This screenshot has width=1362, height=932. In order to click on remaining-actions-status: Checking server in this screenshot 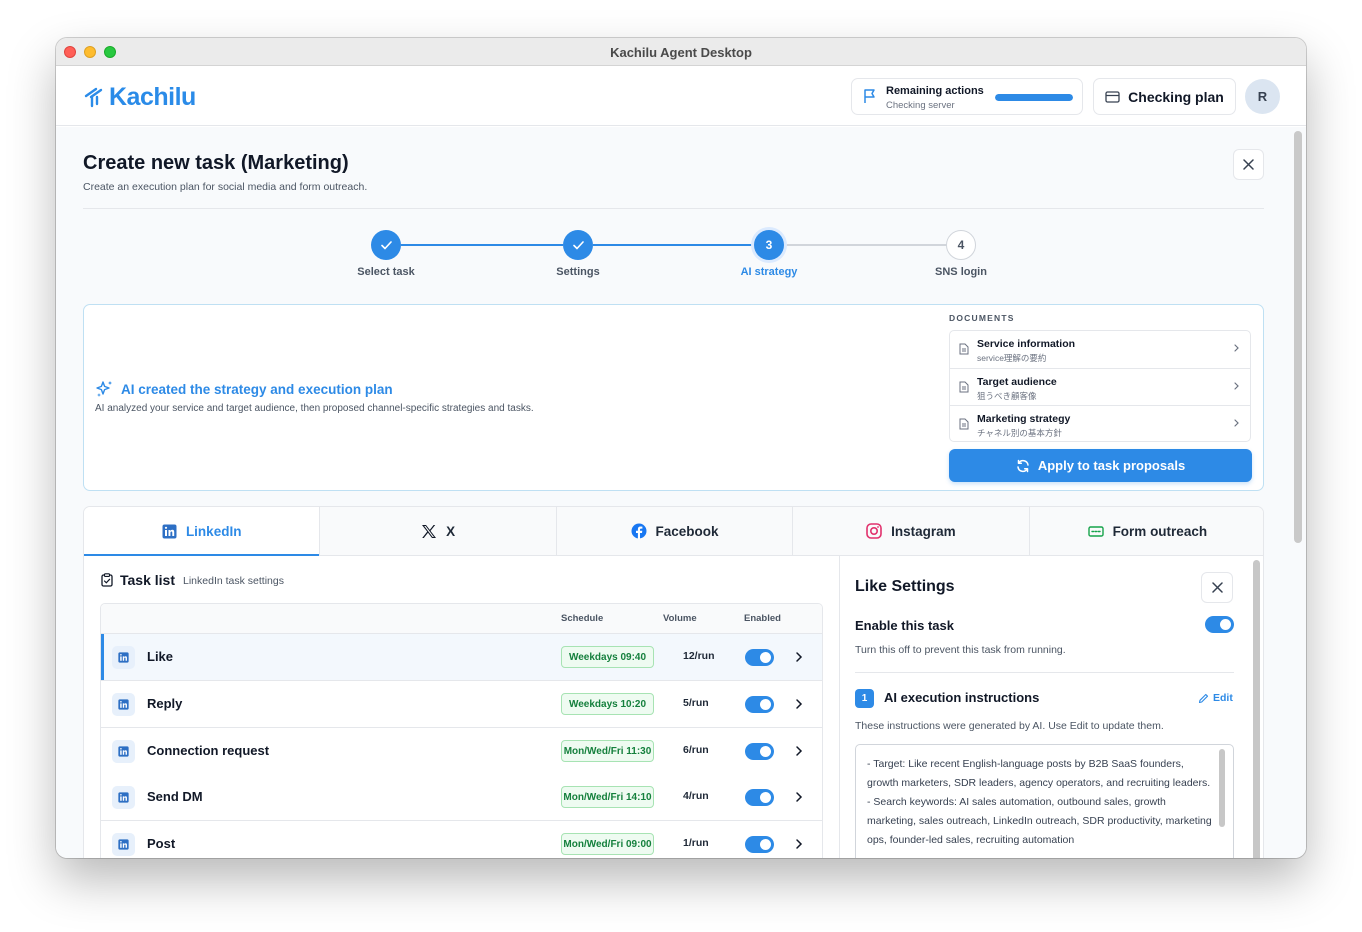, I will do `click(920, 105)`.